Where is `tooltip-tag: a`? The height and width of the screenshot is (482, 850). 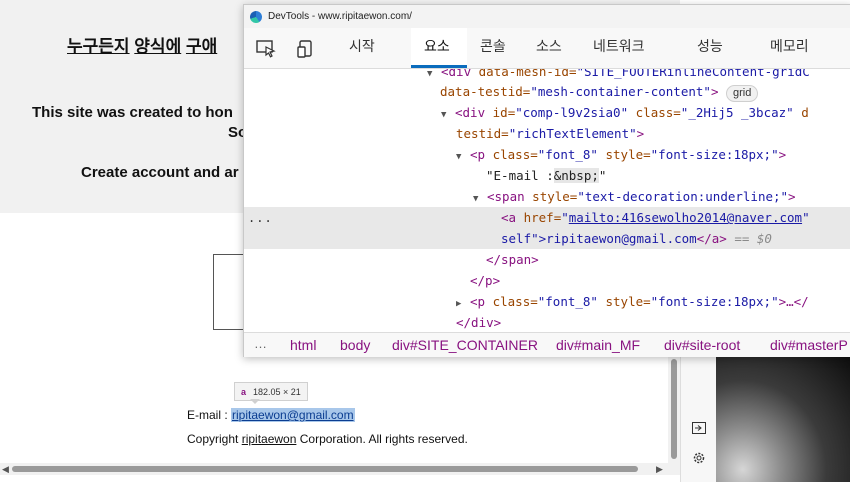 tooltip-tag: a is located at coordinates (244, 391).